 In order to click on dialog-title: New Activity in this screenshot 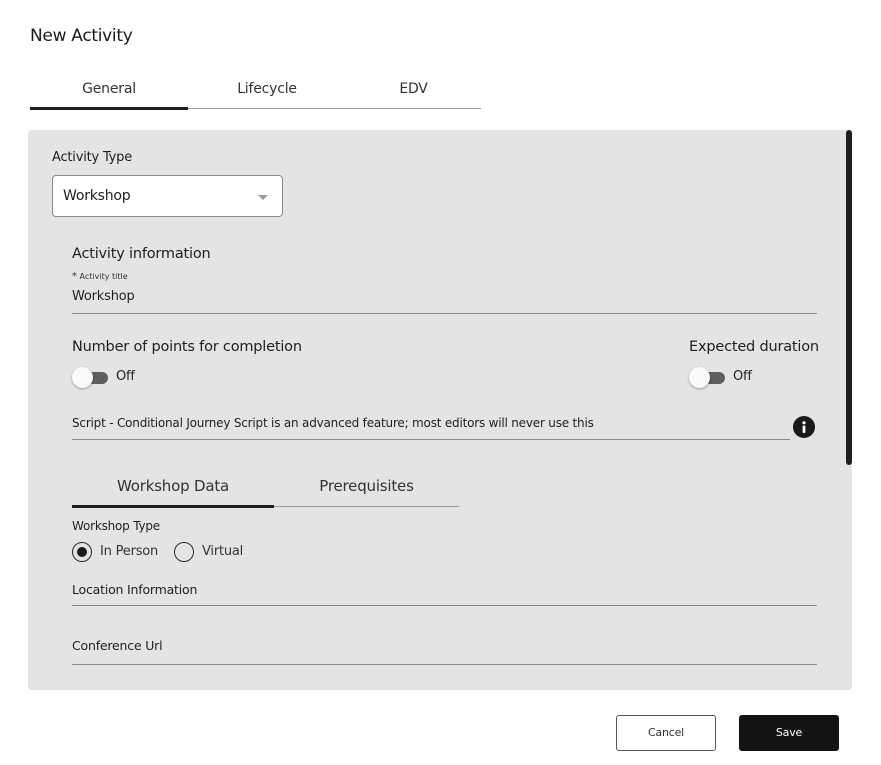, I will do `click(81, 36)`.